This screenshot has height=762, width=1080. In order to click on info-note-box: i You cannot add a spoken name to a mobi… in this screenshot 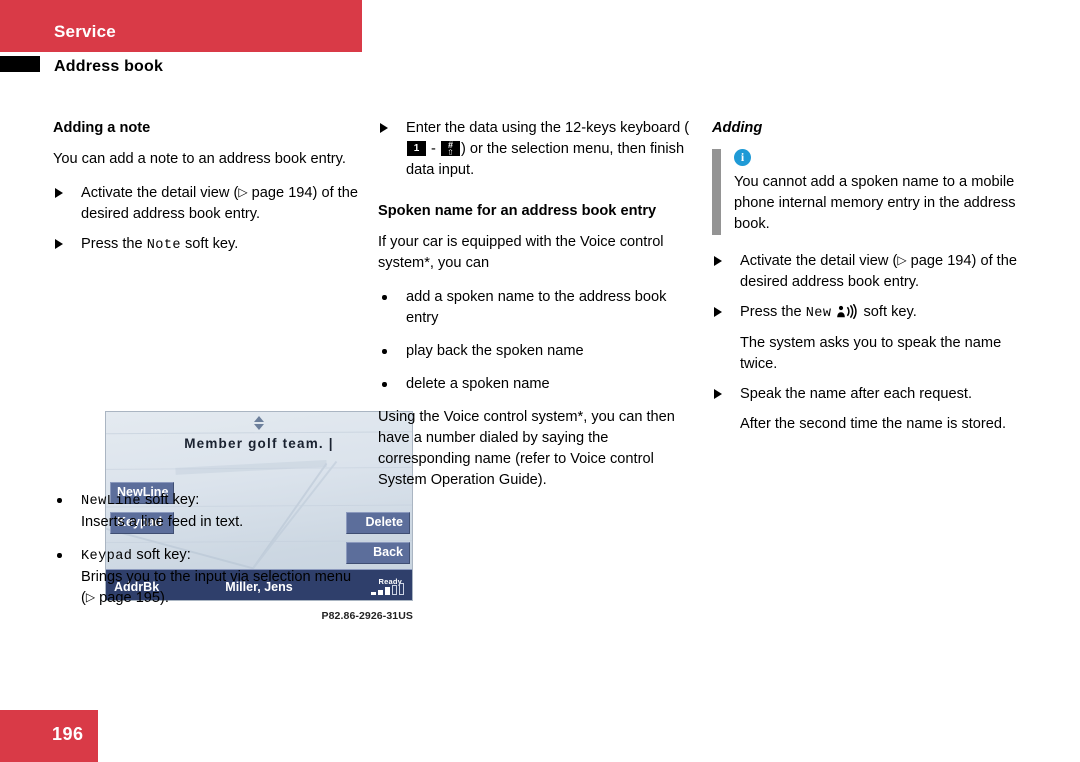, I will do `click(872, 192)`.